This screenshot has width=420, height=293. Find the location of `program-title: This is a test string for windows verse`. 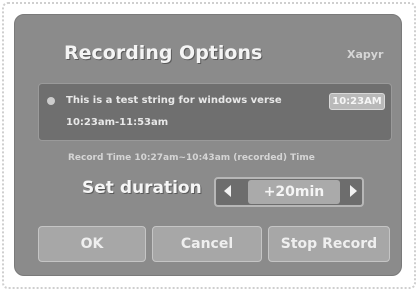

program-title: This is a test string for windows verse is located at coordinates (174, 100).